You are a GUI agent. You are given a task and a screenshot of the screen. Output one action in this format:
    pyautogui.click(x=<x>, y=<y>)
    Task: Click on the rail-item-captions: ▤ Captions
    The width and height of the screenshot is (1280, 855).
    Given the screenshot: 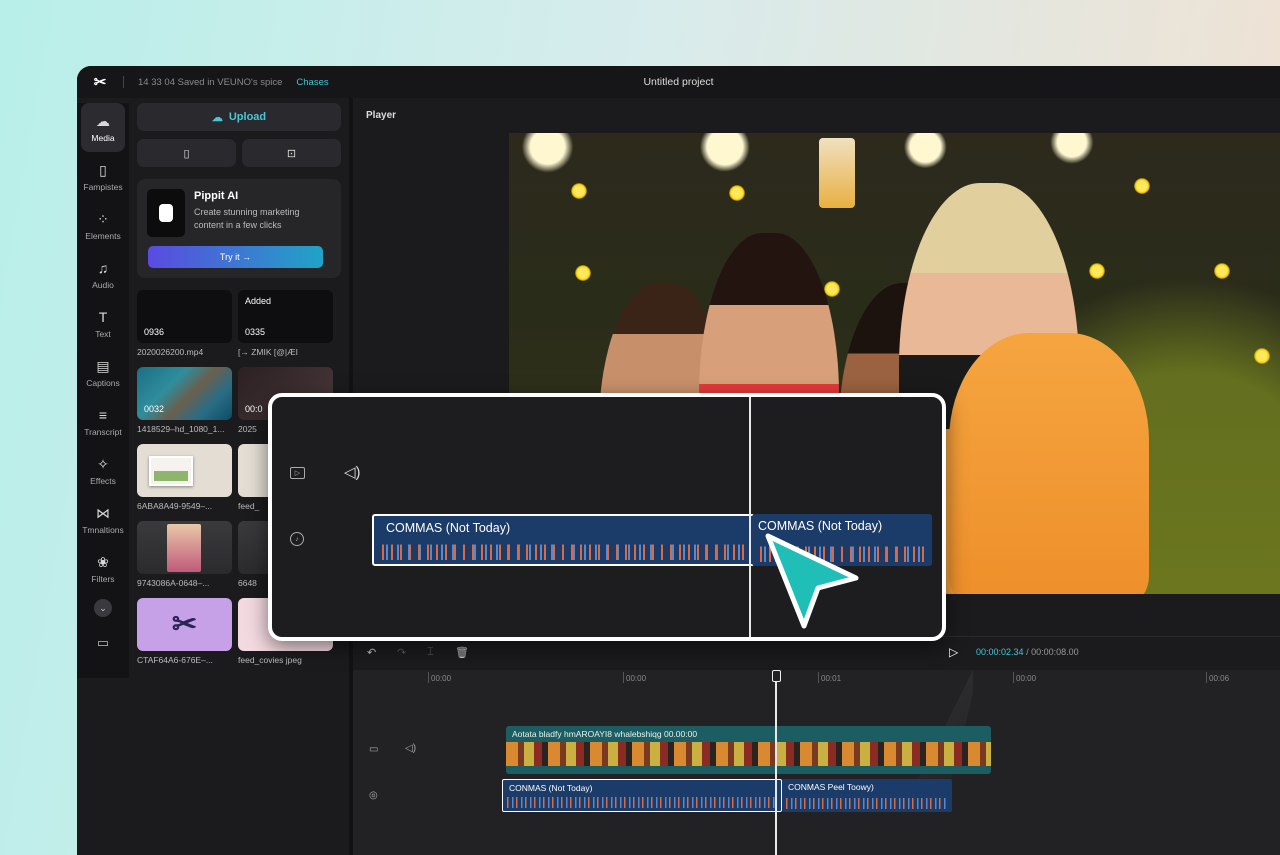 What is the action you would take?
    pyautogui.click(x=103, y=372)
    